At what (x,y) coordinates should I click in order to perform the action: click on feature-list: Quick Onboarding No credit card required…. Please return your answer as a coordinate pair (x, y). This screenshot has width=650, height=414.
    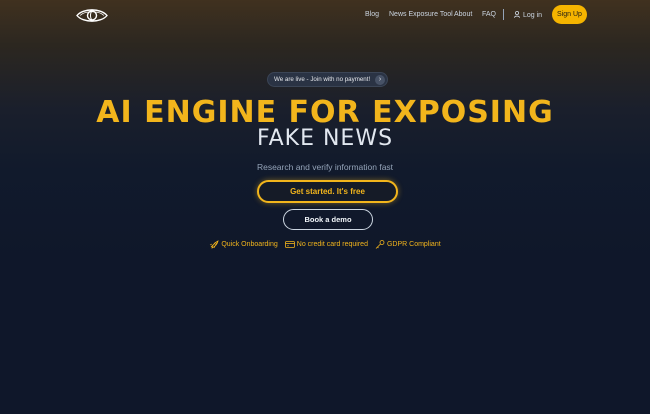
    Looking at the image, I should click on (325, 244).